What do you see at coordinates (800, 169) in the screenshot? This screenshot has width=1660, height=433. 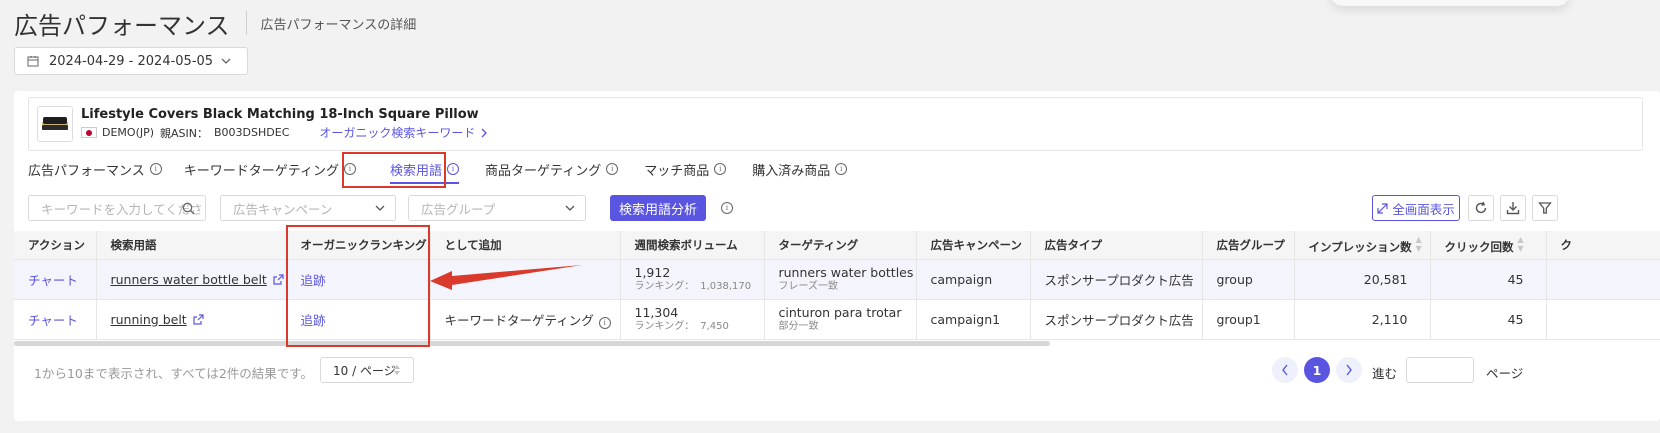 I see `tab-purchased-products: 購入済み商品 i` at bounding box center [800, 169].